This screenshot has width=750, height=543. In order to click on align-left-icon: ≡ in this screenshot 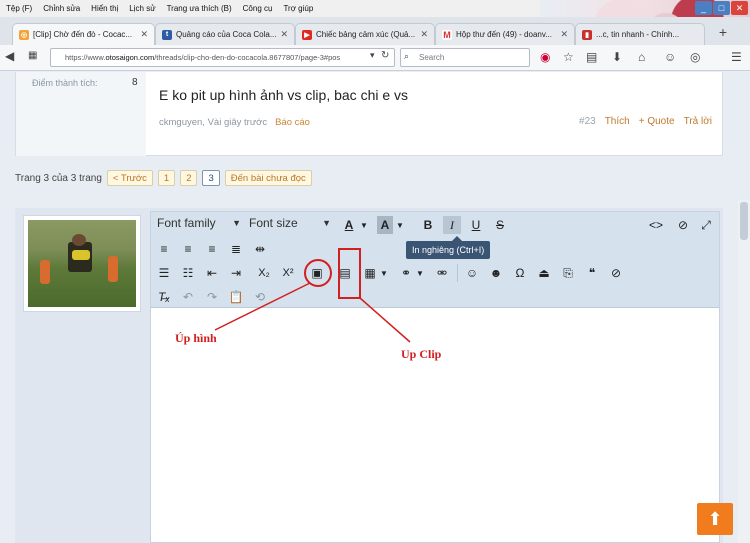, I will do `click(164, 249)`.